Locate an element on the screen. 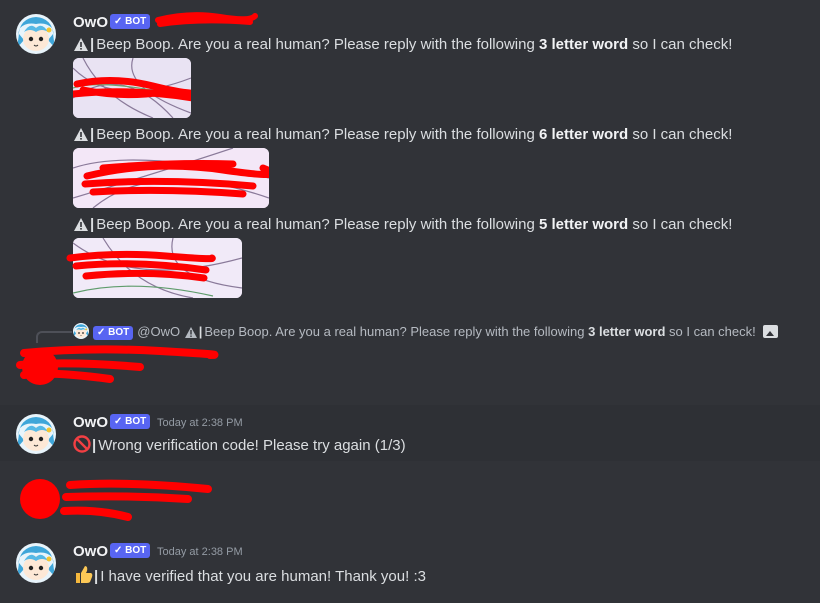  owo-mini-avatar is located at coordinates (81, 331).